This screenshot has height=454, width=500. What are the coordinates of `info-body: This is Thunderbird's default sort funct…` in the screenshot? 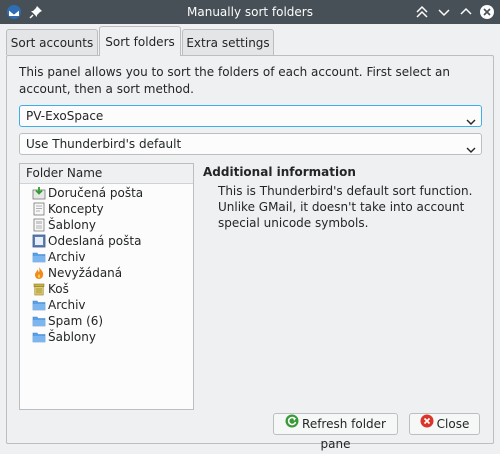 It's located at (345, 207).